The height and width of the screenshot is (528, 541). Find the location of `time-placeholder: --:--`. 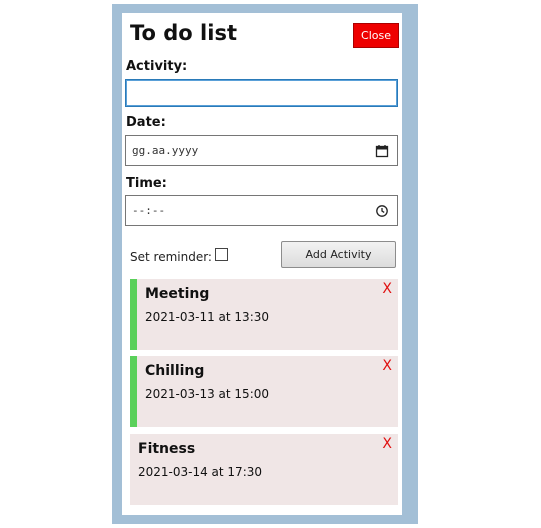

time-placeholder: --:-- is located at coordinates (149, 210).